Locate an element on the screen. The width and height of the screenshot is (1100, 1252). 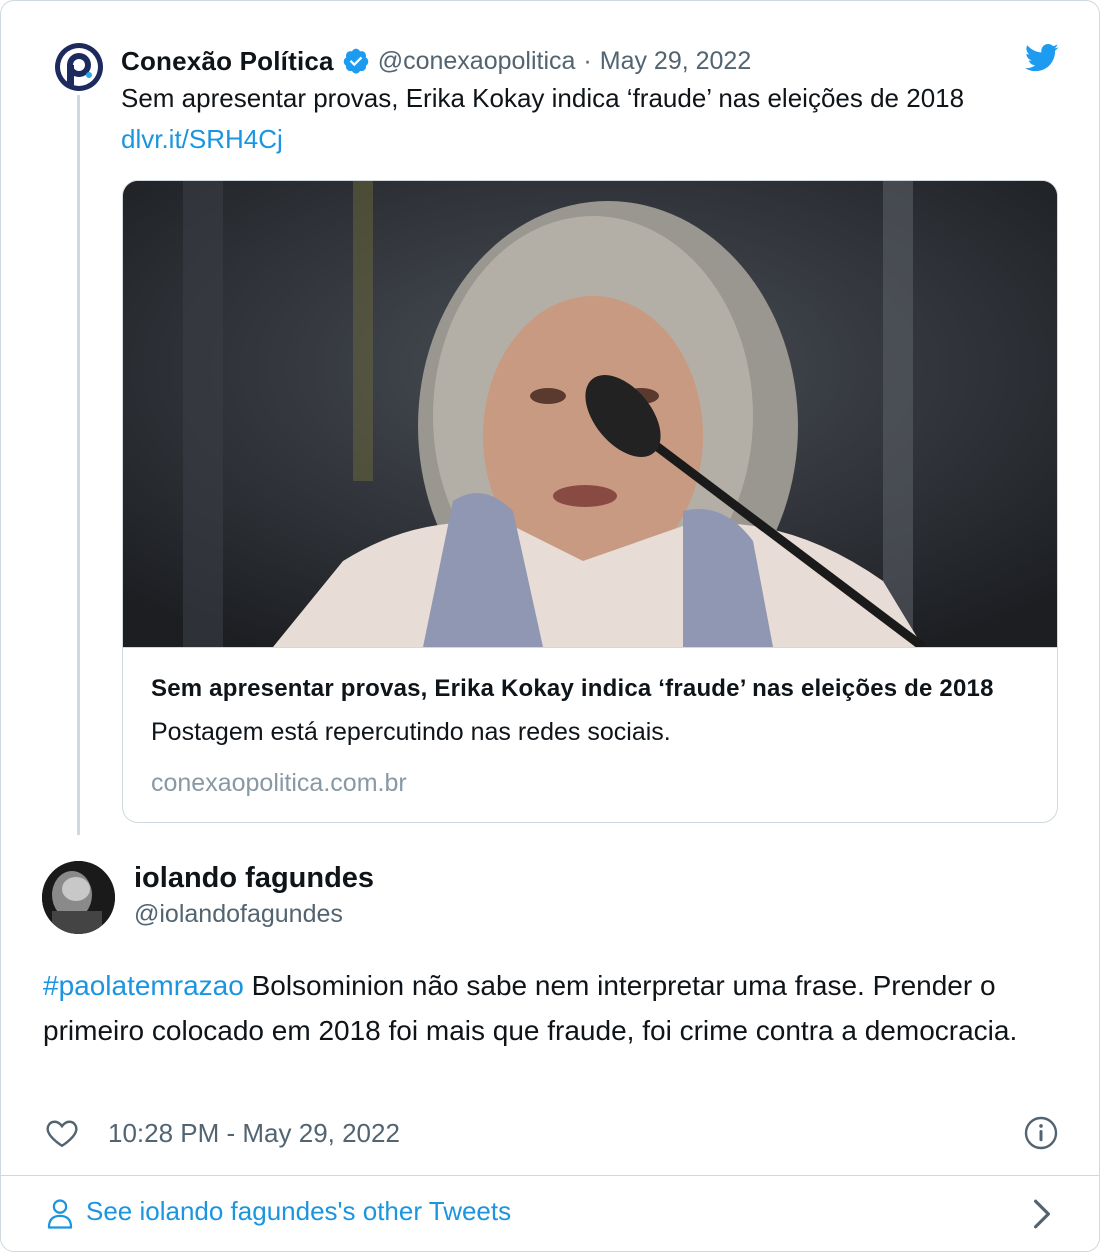
quoted-author-handle: @conexaopolitica is located at coordinates (477, 61).